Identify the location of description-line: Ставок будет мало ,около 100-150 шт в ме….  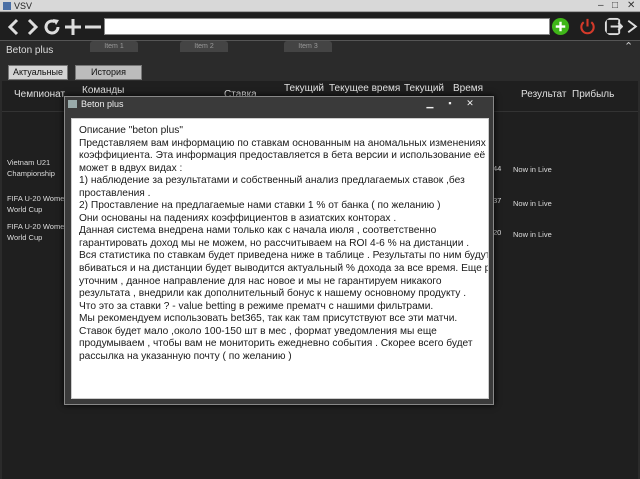
(258, 331).